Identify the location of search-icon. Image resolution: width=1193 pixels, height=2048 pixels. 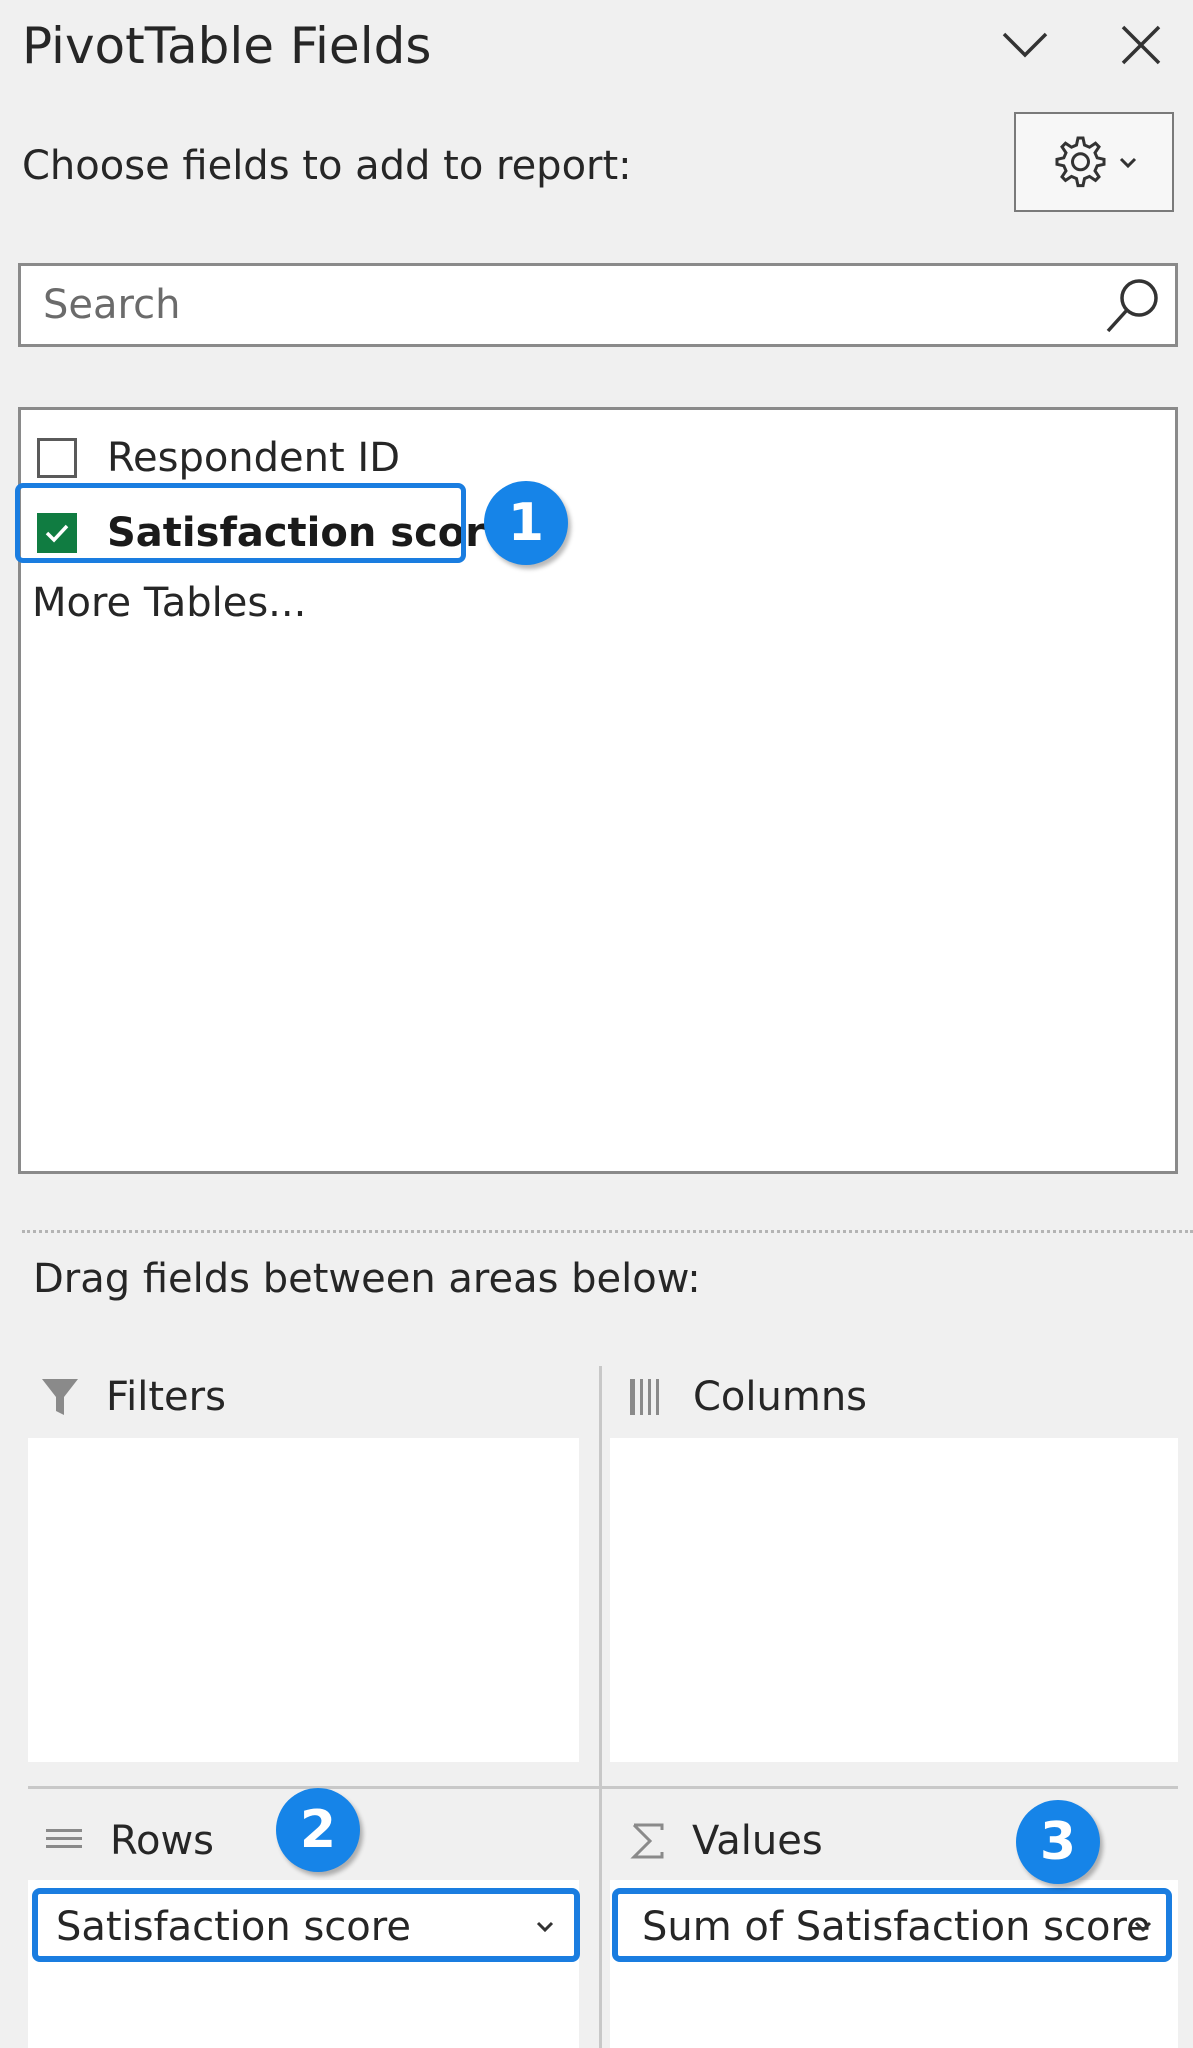
(1133, 306).